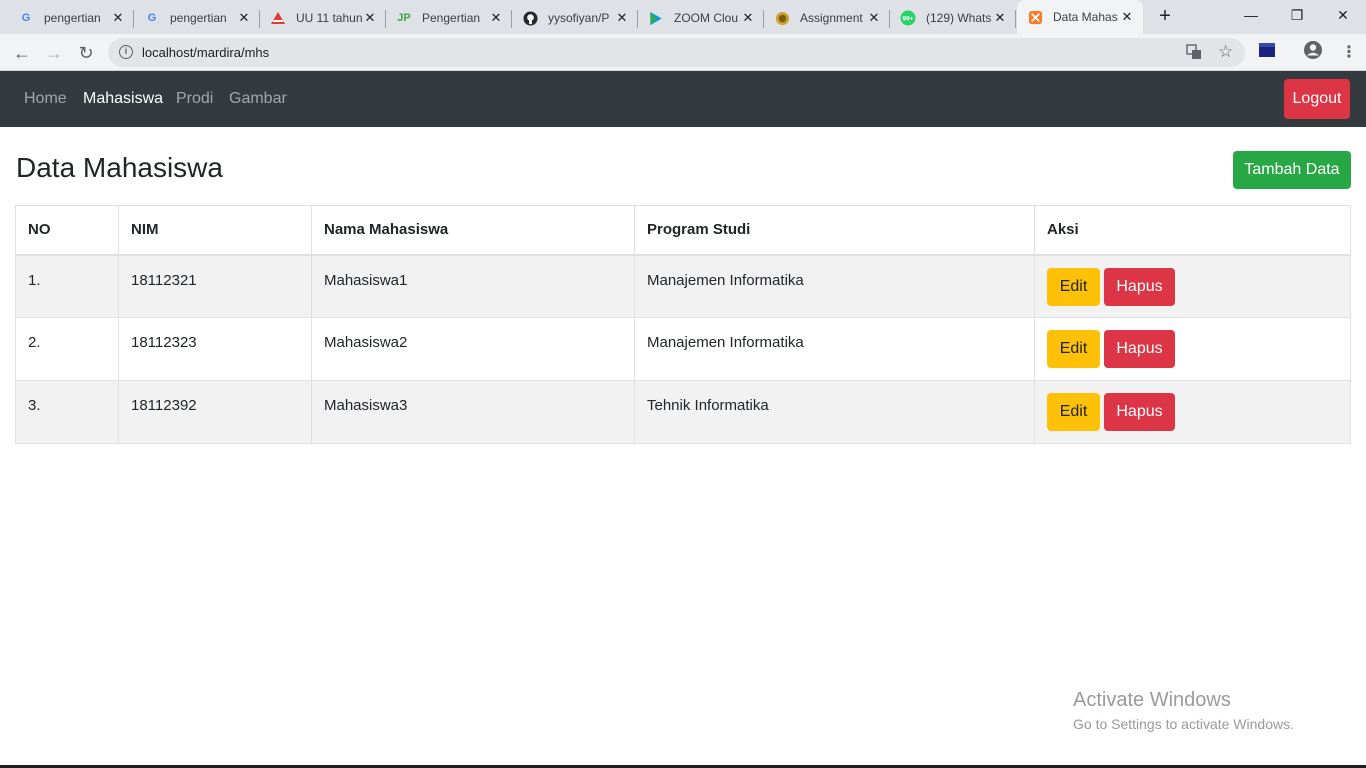 The image size is (1366, 768). What do you see at coordinates (1251, 15) in the screenshot?
I see `minimize-icon: —` at bounding box center [1251, 15].